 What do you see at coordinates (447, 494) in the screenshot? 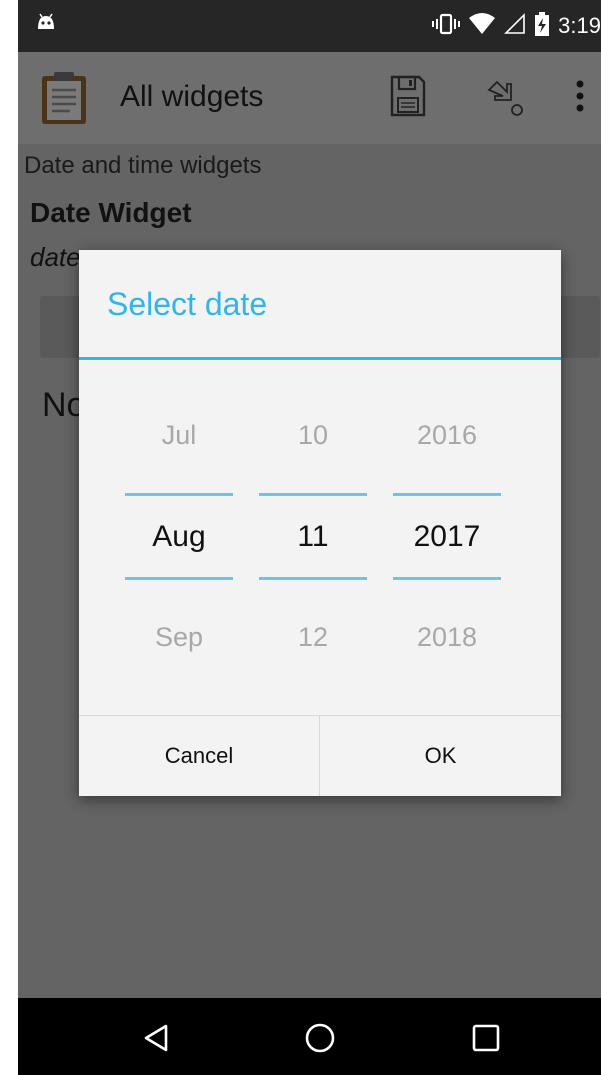
I see `year-line-top` at bounding box center [447, 494].